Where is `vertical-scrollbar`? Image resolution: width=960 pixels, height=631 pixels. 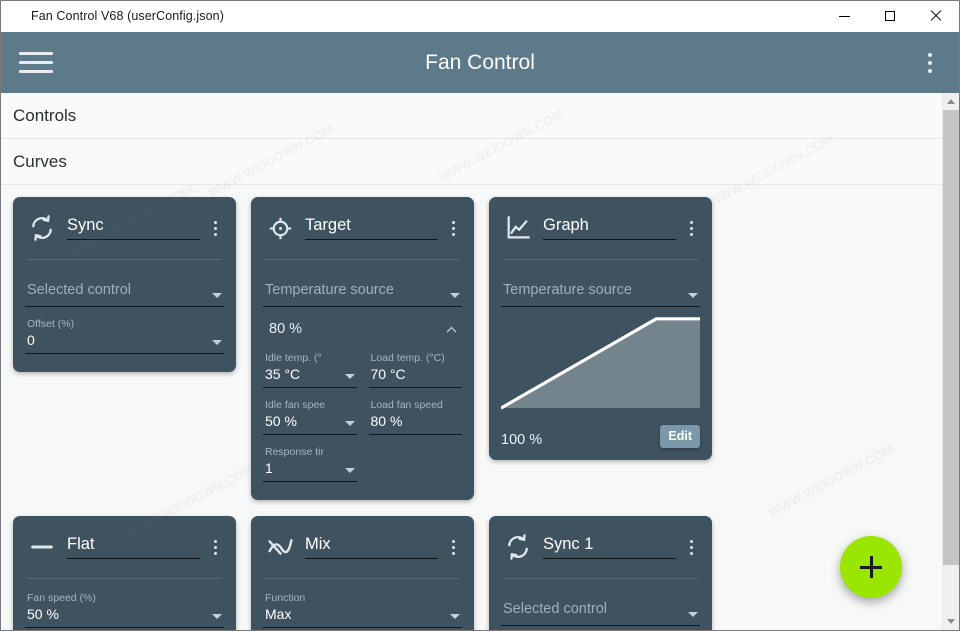
vertical-scrollbar is located at coordinates (950, 361).